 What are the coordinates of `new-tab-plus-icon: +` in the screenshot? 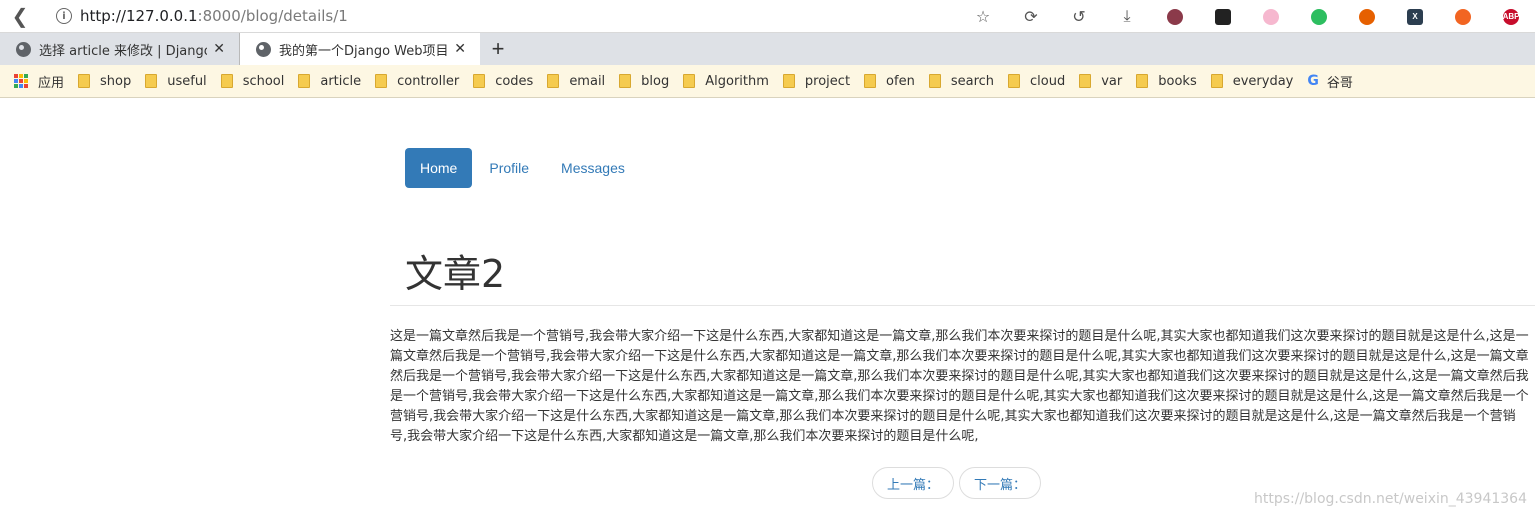 It's located at (498, 49).